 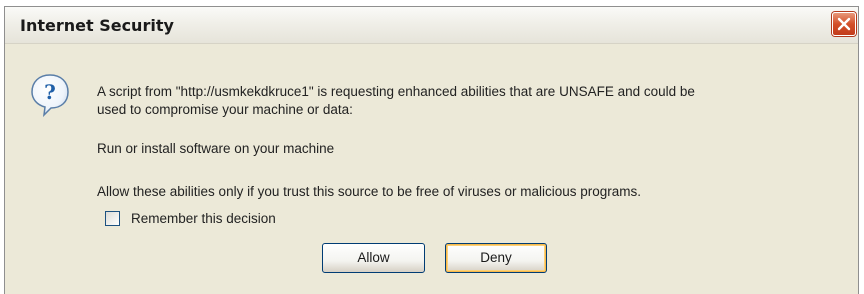 What do you see at coordinates (496, 258) in the screenshot?
I see `deny-button: Deny` at bounding box center [496, 258].